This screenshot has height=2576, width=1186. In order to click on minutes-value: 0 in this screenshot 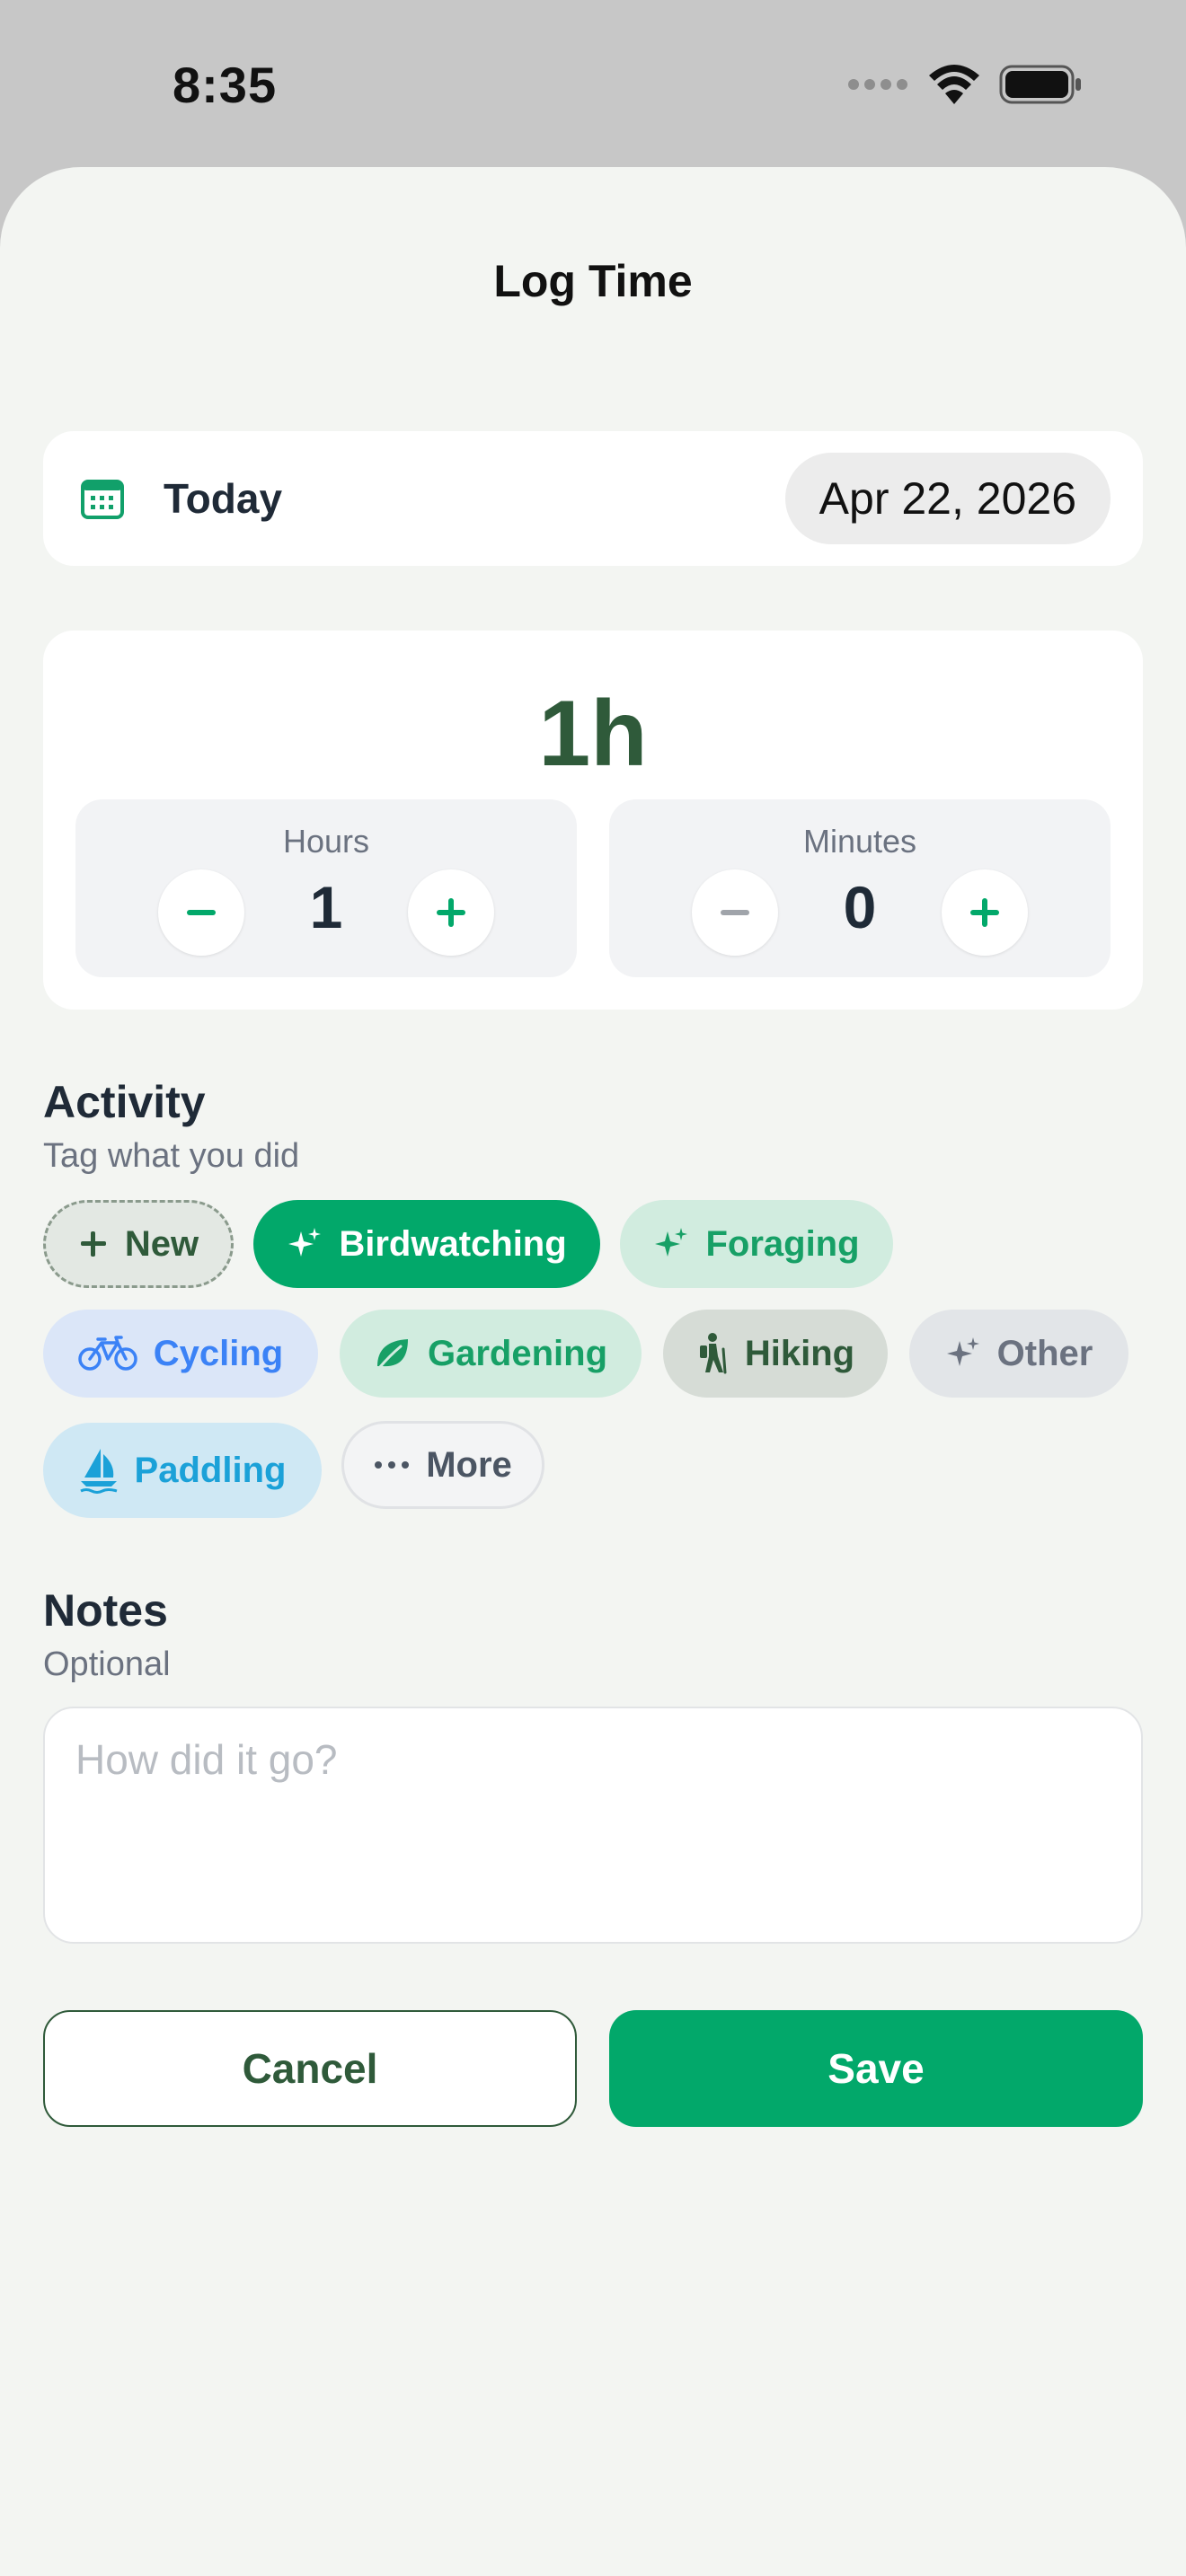, I will do `click(860, 907)`.